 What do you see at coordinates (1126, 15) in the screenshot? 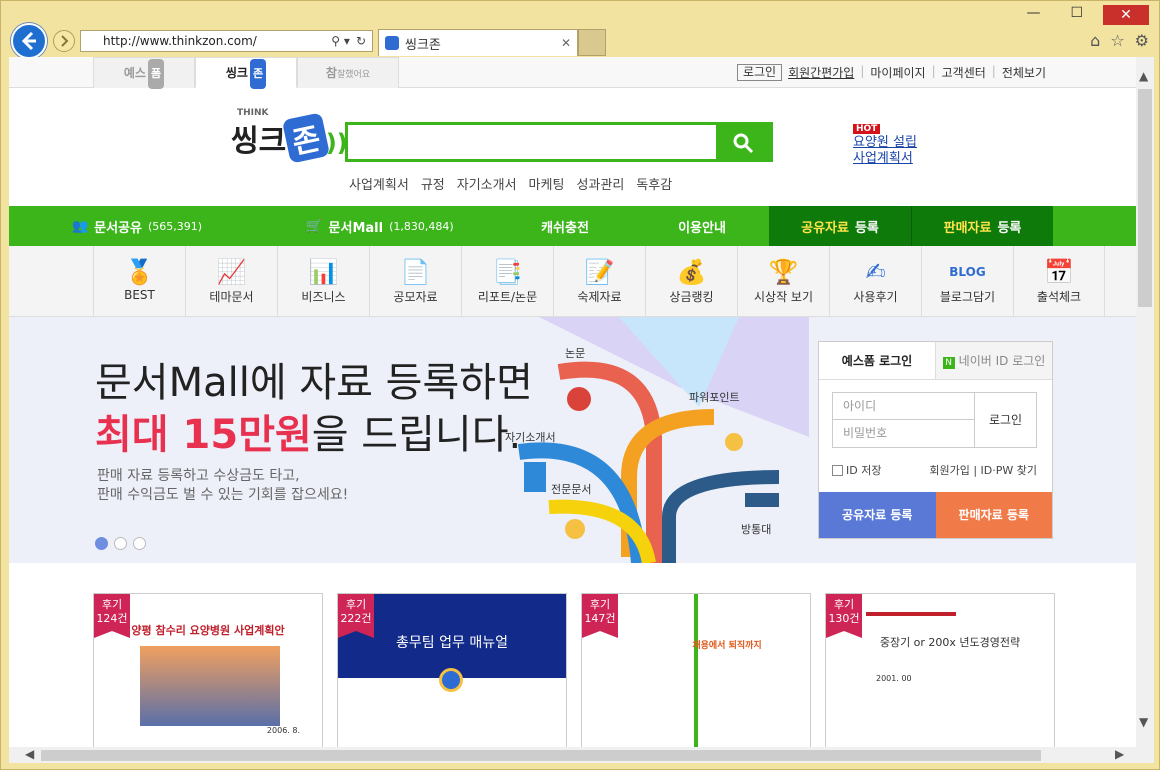
I see `close-window-button: ✕` at bounding box center [1126, 15].